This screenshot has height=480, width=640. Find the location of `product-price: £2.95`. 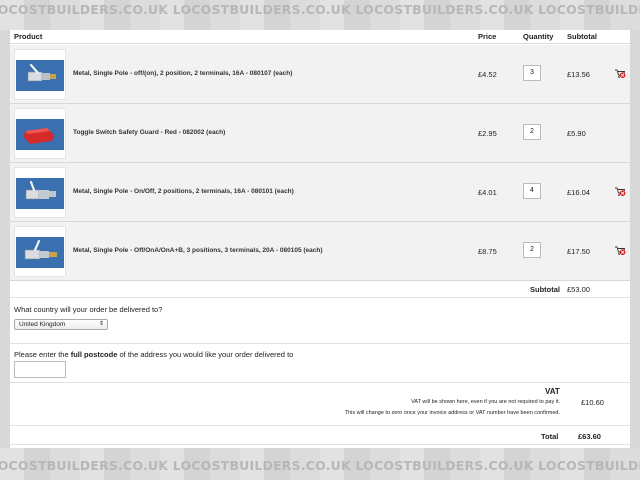

product-price: £2.95 is located at coordinates (487, 133).